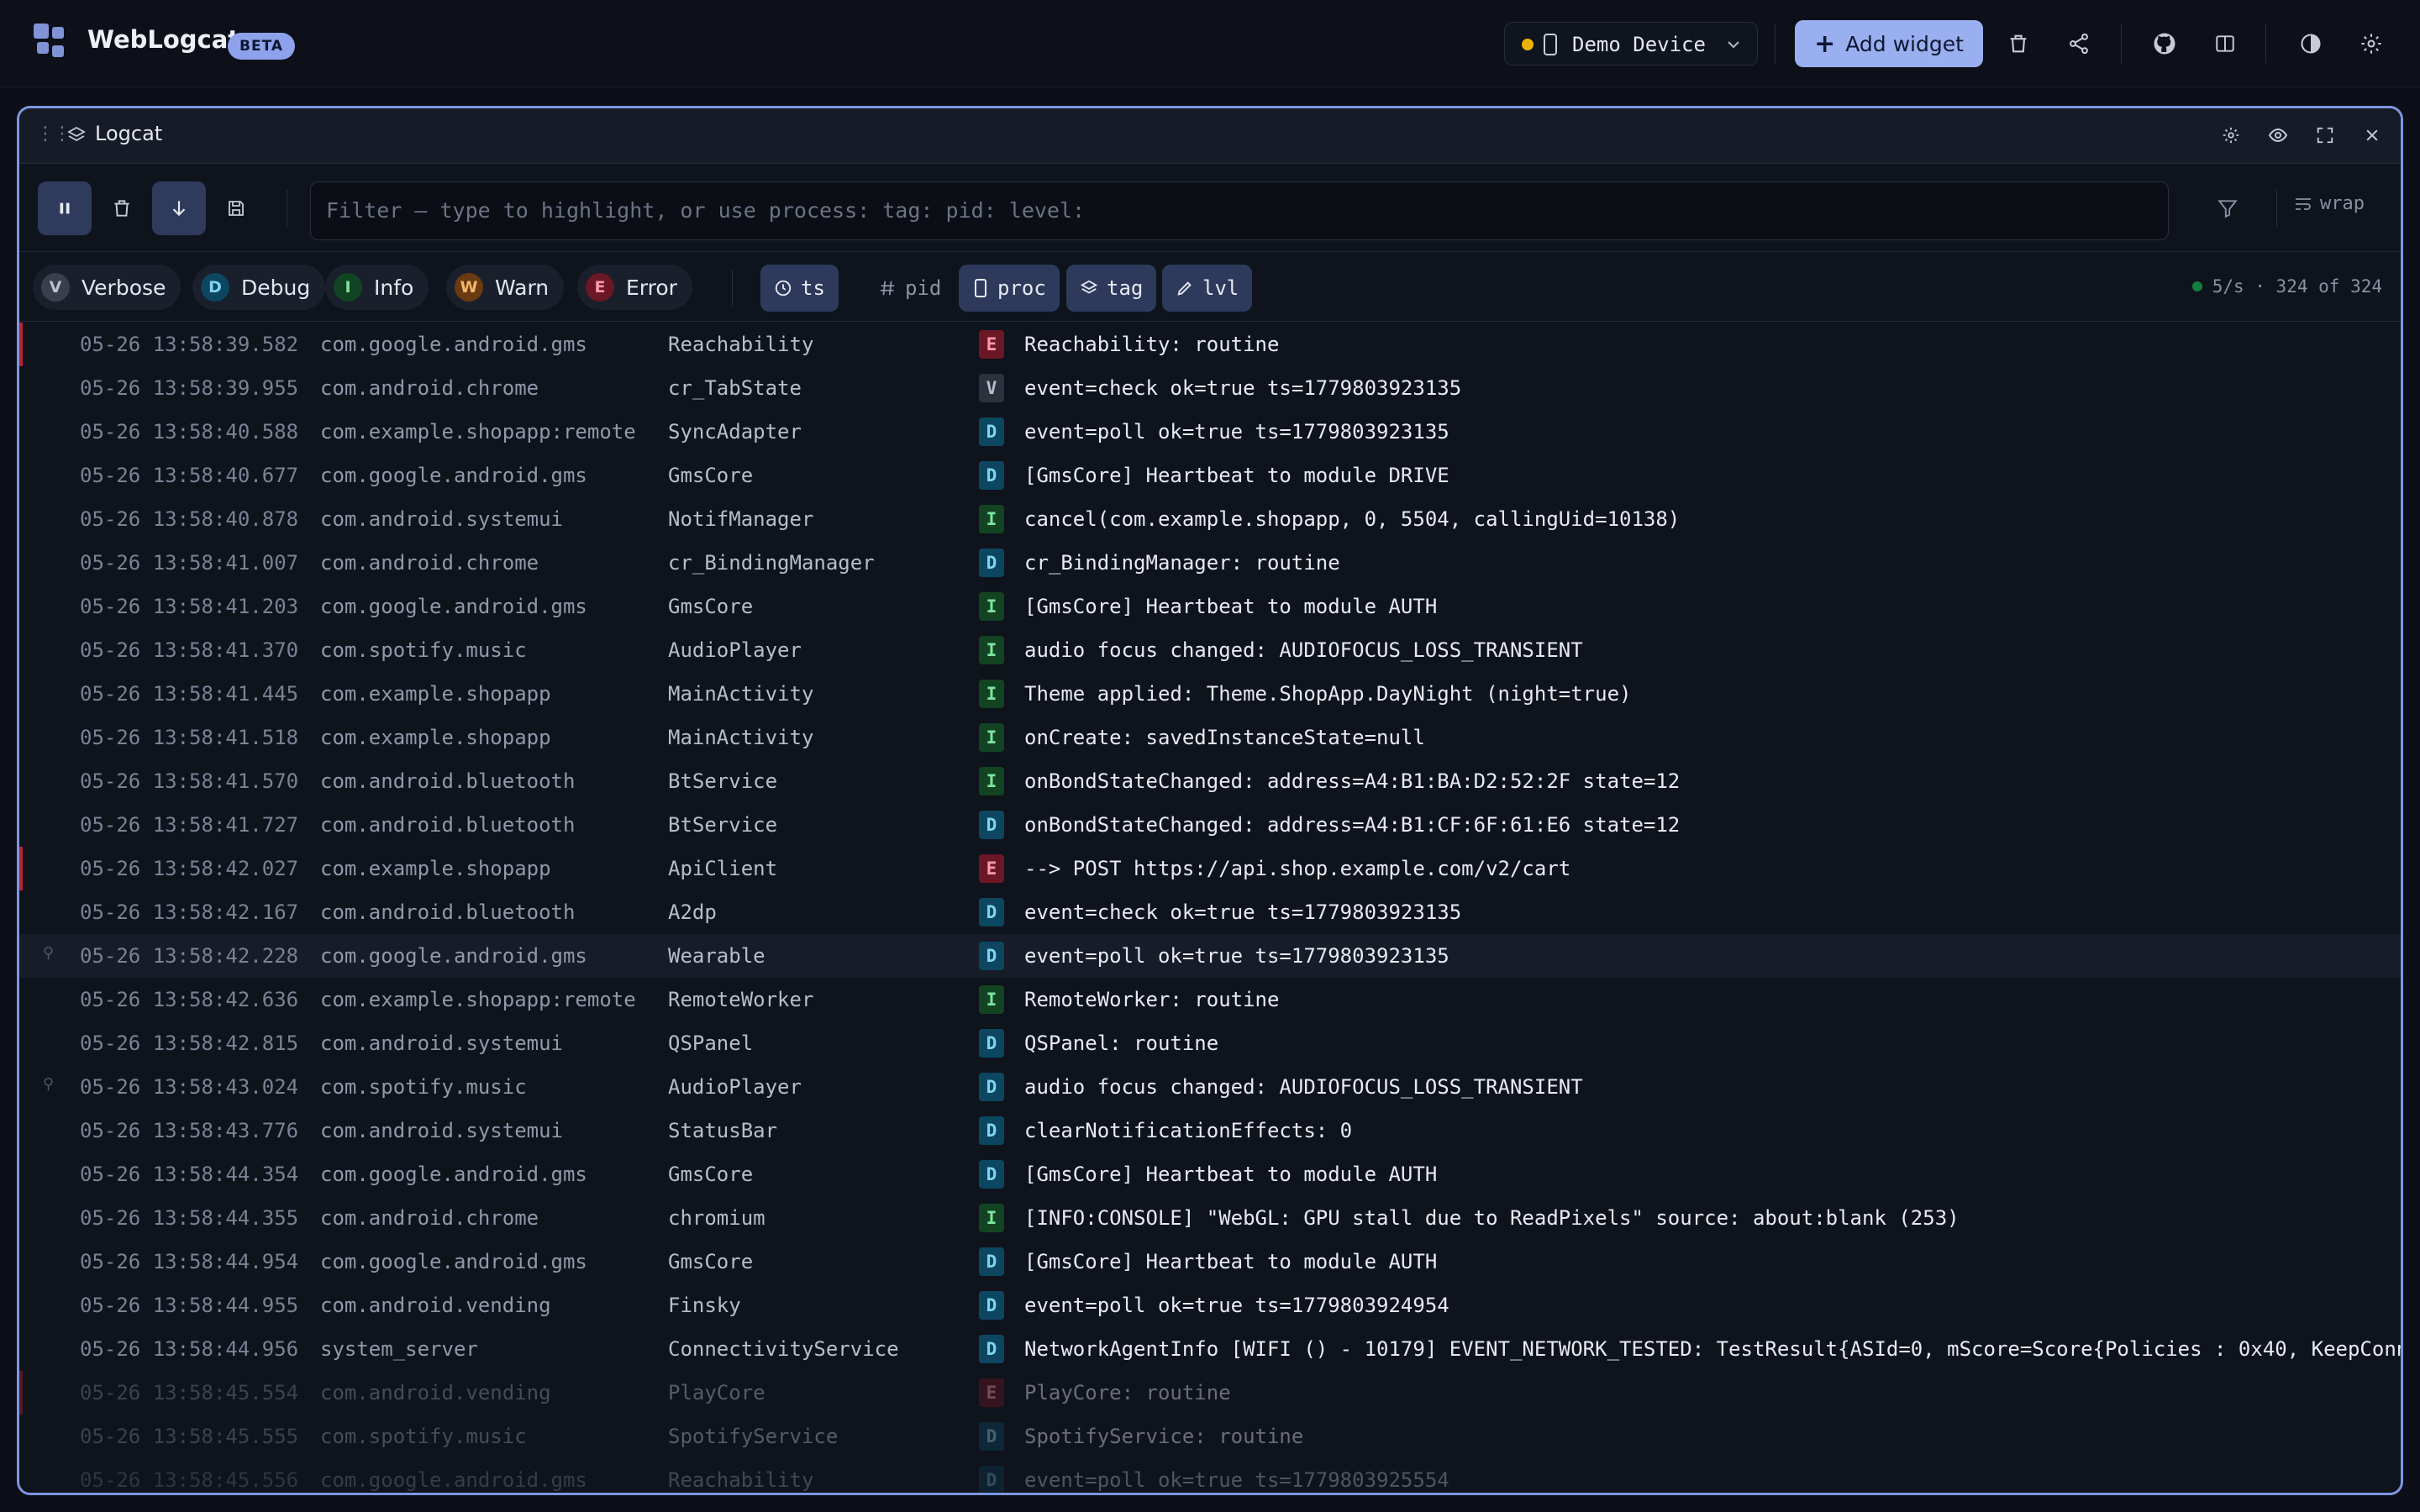  Describe the element at coordinates (1127, 1392) in the screenshot. I see `log-message: PlayCore: routine` at that location.